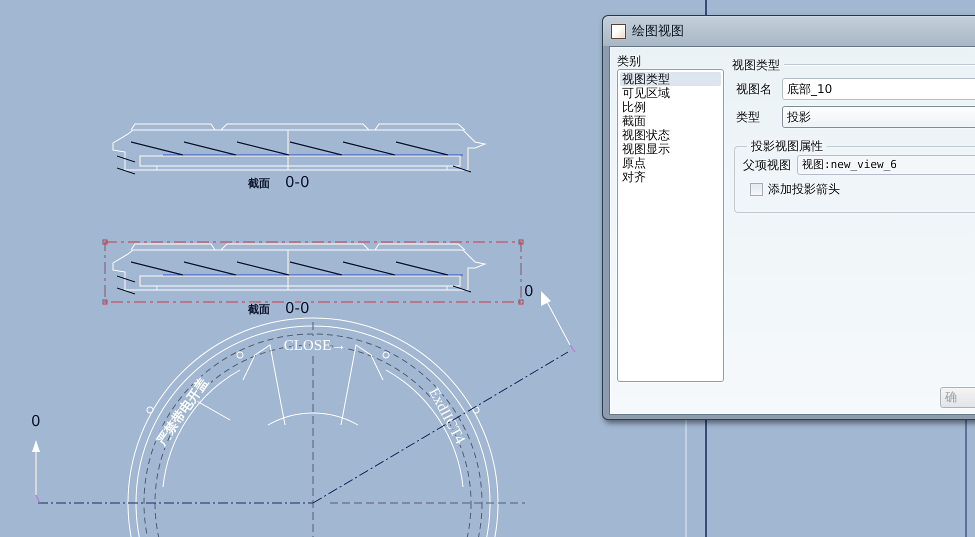 The width and height of the screenshot is (975, 537). Describe the element at coordinates (670, 163) in the screenshot. I see `category-item: 原点` at that location.